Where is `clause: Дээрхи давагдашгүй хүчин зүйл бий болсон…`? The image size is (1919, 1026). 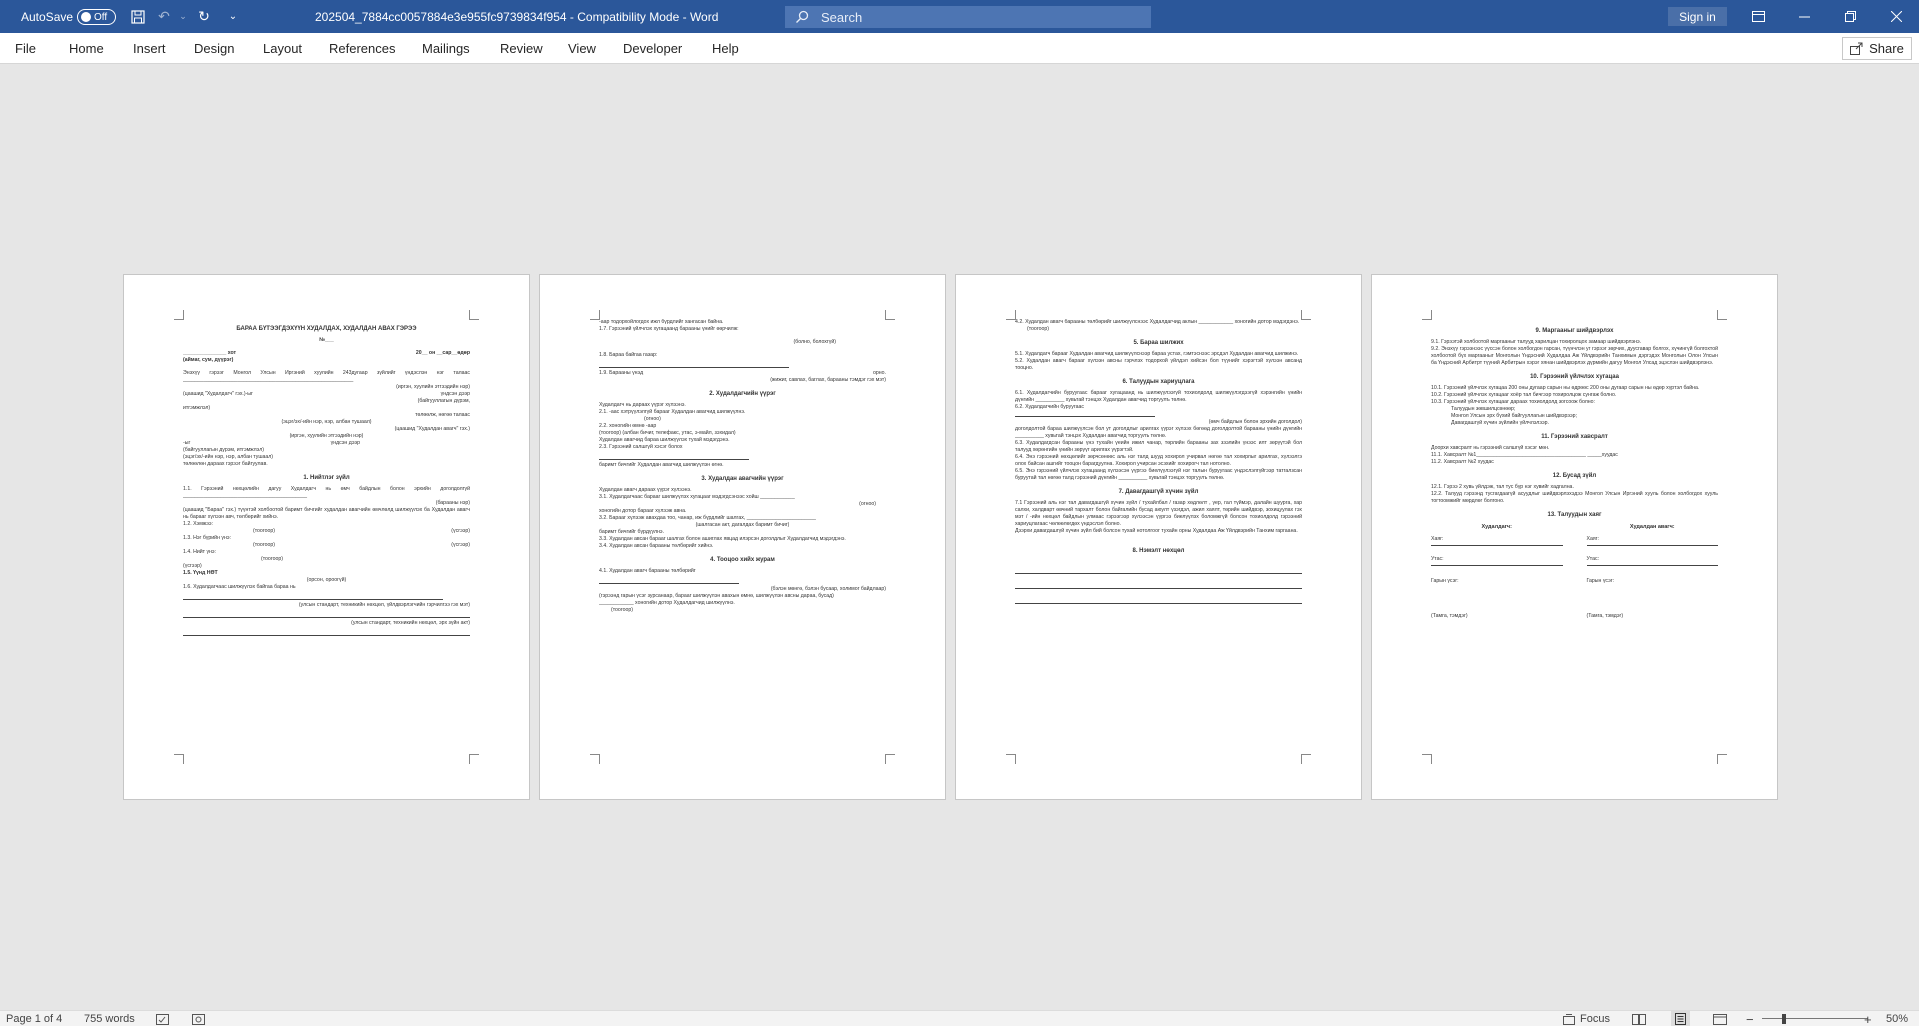
clause: Дээрхи давагдашгүй хүчин зүйл бий болсон… is located at coordinates (1156, 531).